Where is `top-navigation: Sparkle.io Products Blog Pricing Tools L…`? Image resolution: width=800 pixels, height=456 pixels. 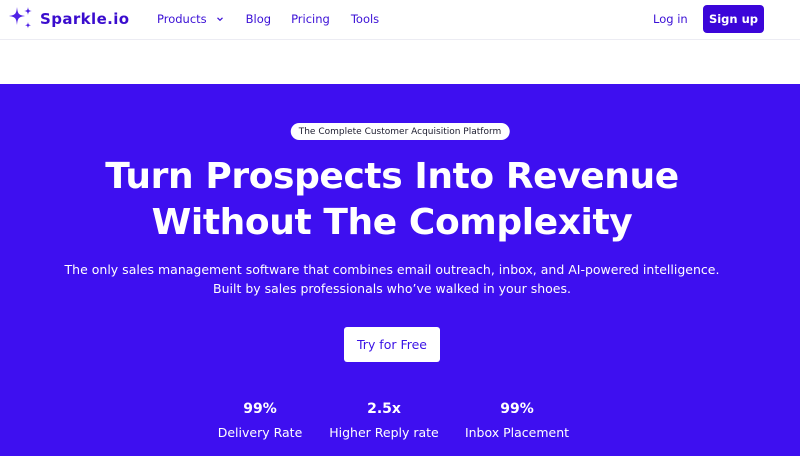
top-navigation: Sparkle.io Products Blog Pricing Tools L… is located at coordinates (400, 20).